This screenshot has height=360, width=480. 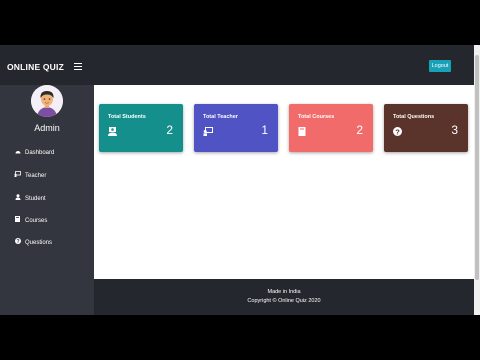 I want to click on brand-title: ONLINE QUIZ, so click(x=35, y=67).